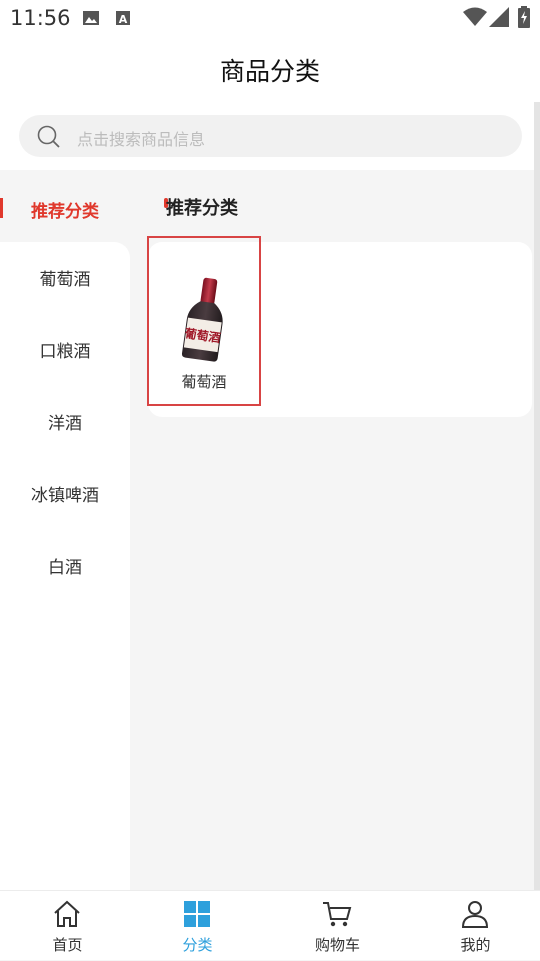  Describe the element at coordinates (141, 139) in the screenshot. I see `search-placeholder: 点击搜索商品信息` at that location.